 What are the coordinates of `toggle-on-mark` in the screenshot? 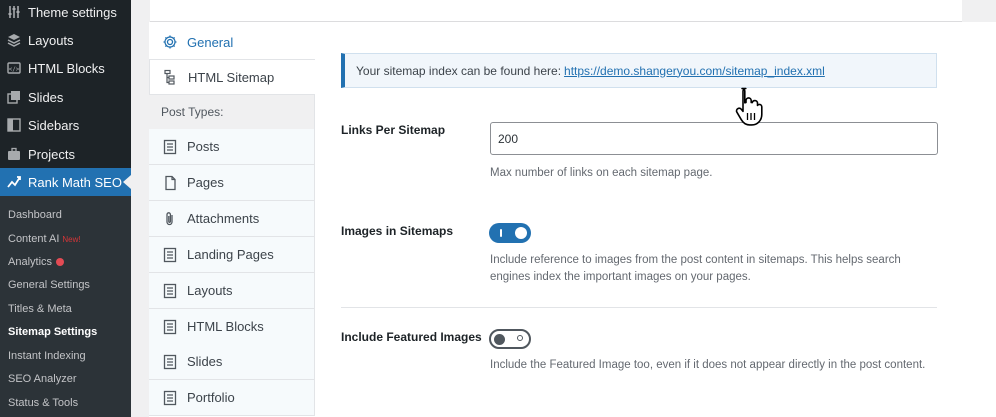 It's located at (501, 233).